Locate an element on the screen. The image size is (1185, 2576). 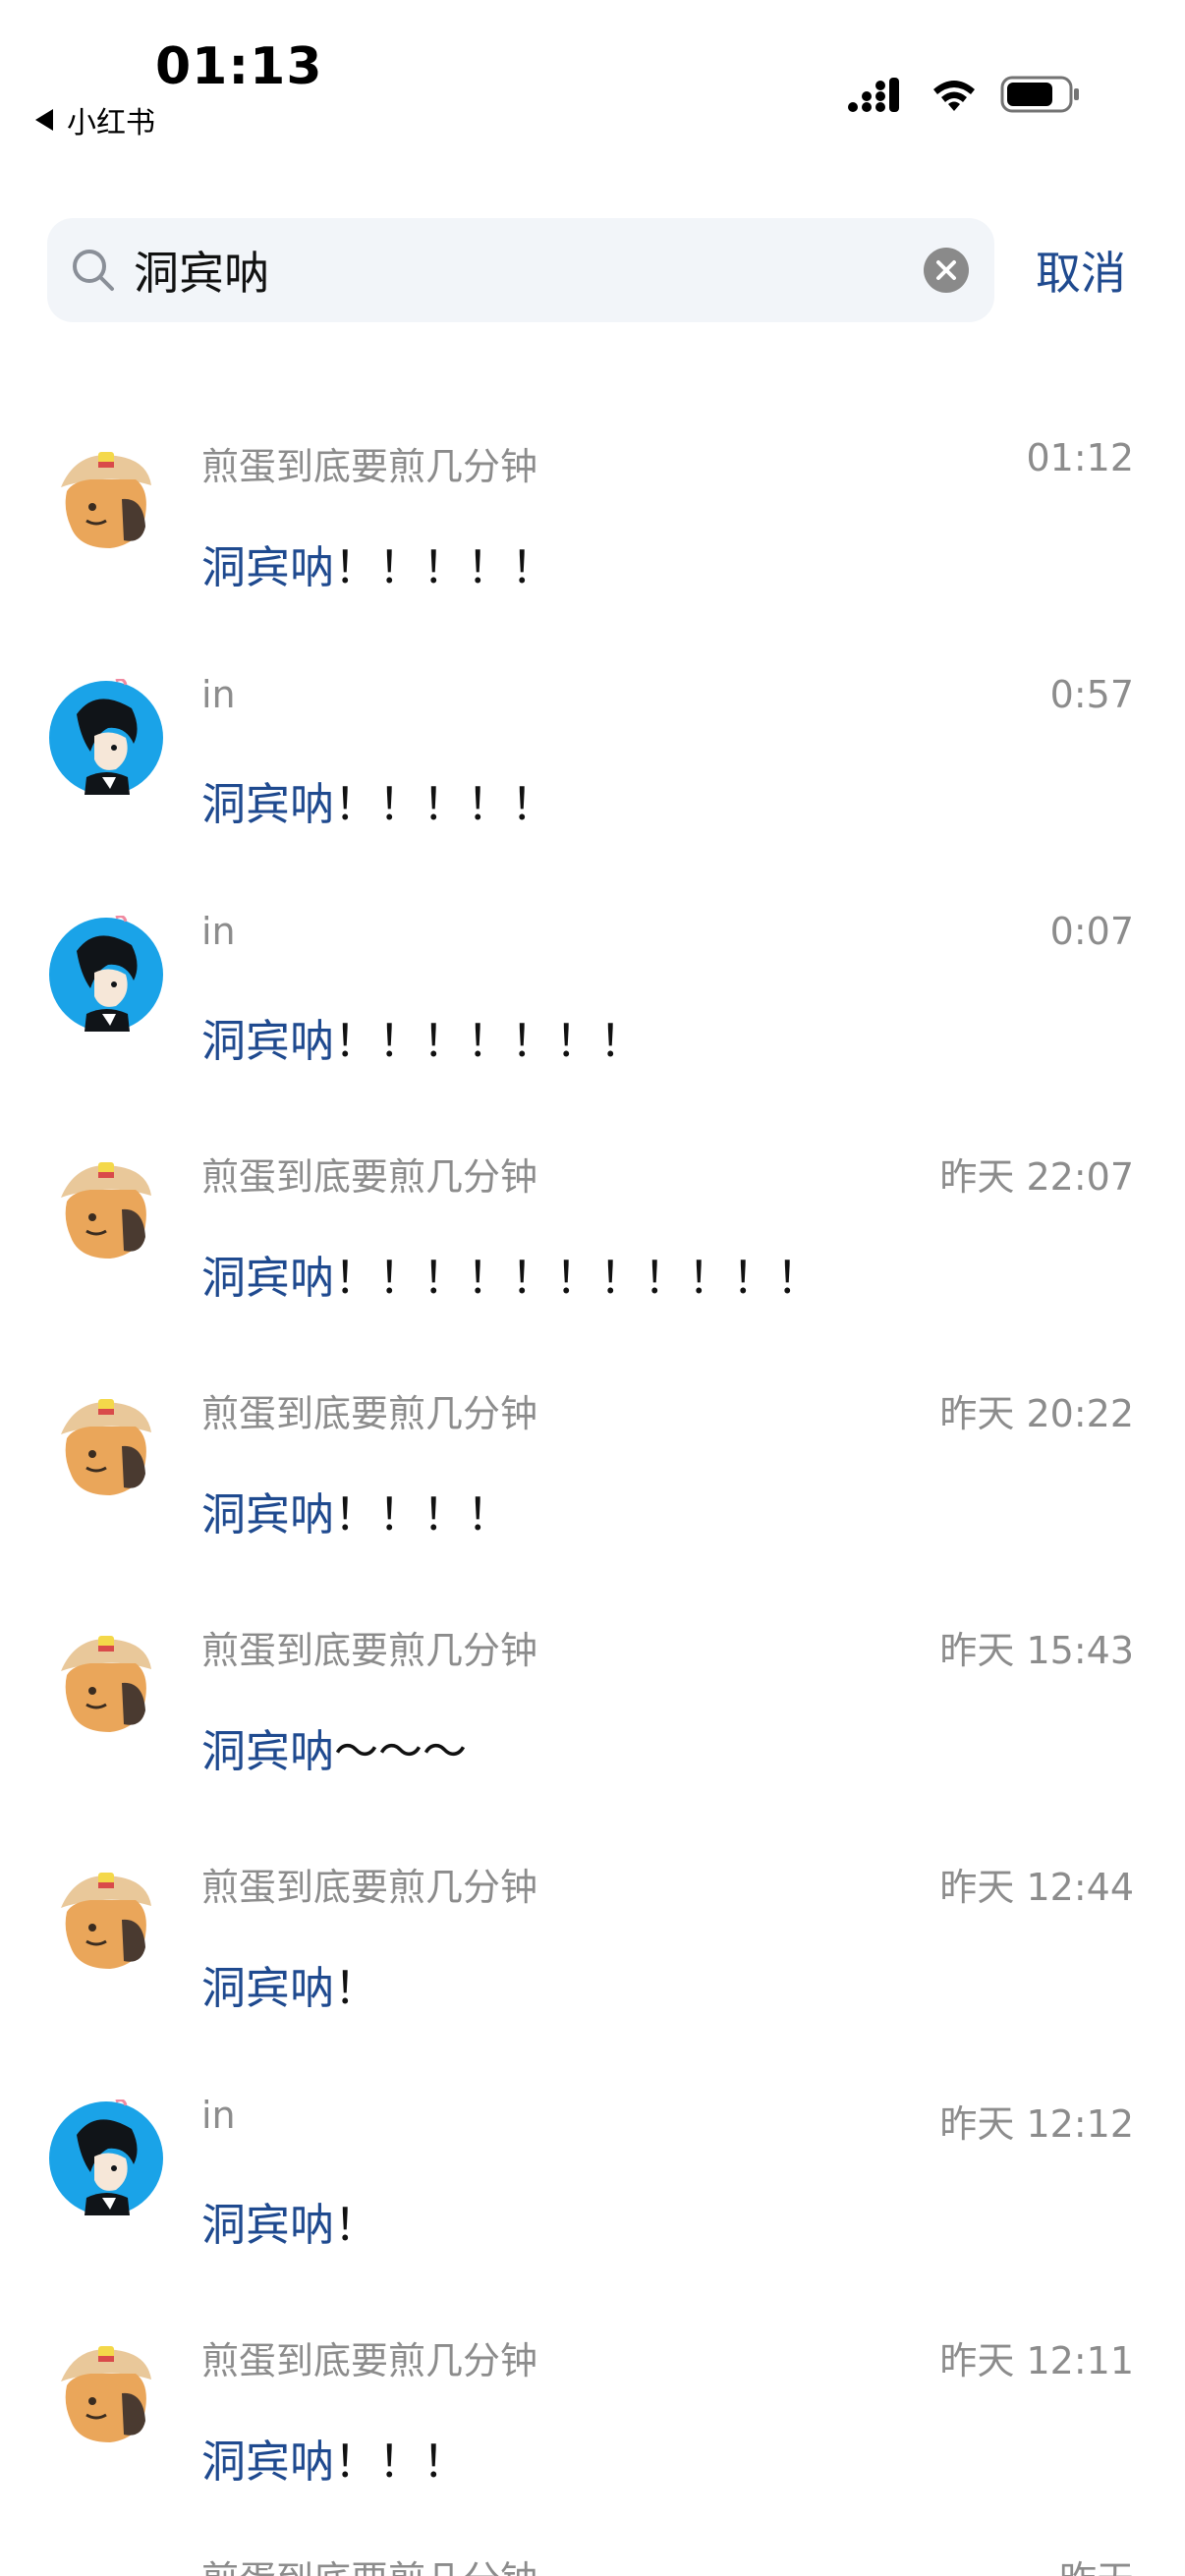
partial-list-item: 煎蛋到底要煎几分钟 昨天 is located at coordinates (592, 2552).